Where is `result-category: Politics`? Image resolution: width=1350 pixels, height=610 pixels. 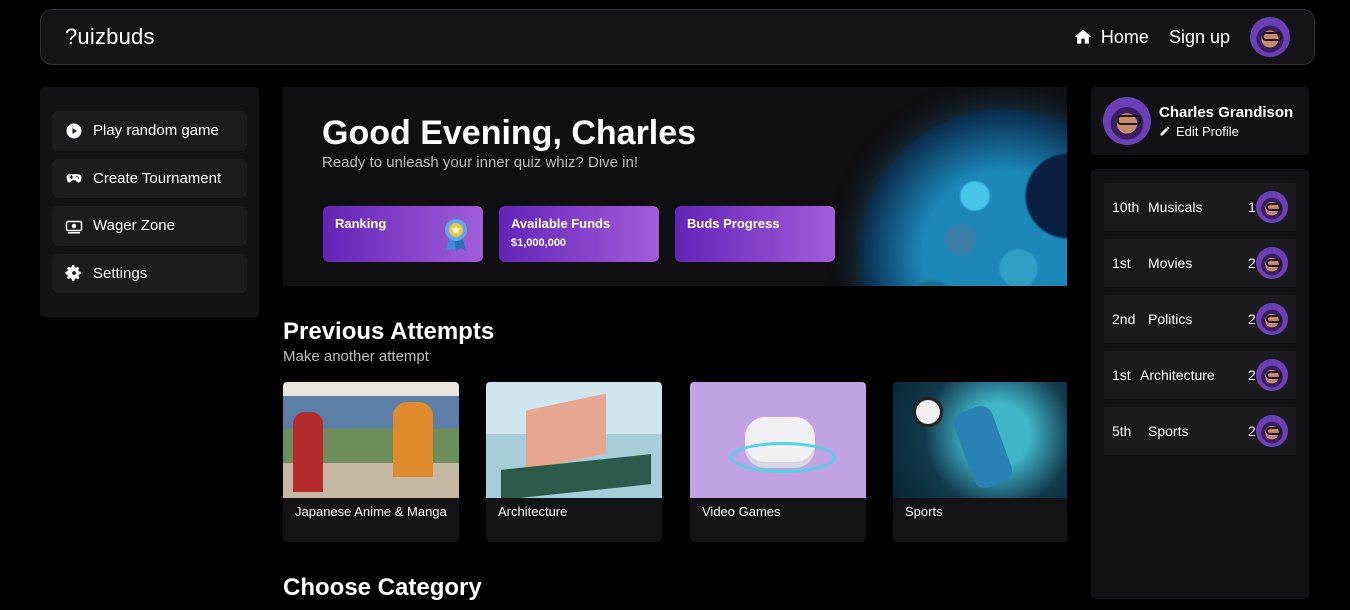
result-category: Politics is located at coordinates (1170, 319).